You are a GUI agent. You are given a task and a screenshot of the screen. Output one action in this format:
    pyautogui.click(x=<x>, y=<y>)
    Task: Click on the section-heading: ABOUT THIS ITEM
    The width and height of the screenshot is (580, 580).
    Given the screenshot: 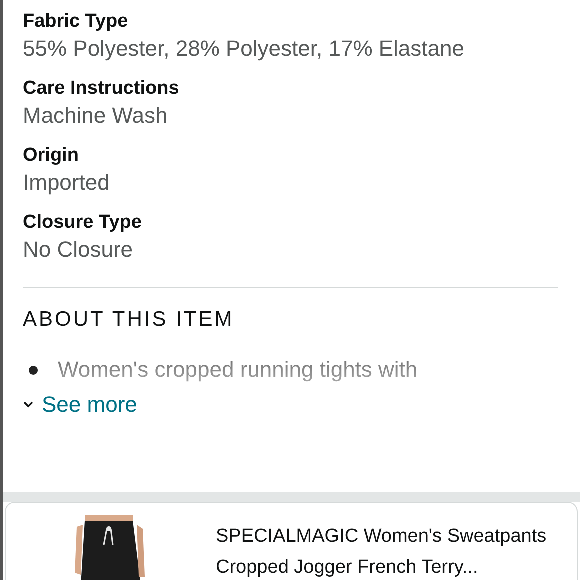 What is the action you would take?
    pyautogui.click(x=129, y=320)
    